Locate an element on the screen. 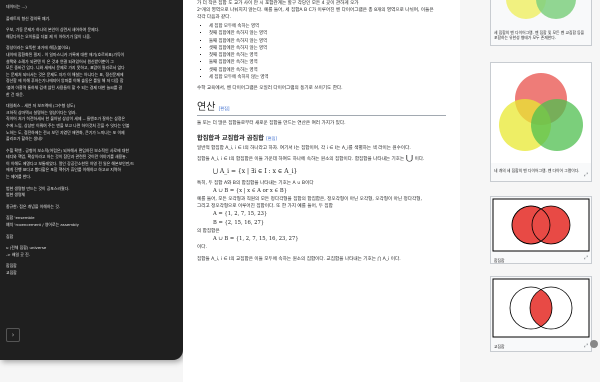  union-ab-text: 특히, 두 집합 A와 B의 합집합을 나타내는 기호는 A ∪ B이다 is located at coordinates (255, 184).